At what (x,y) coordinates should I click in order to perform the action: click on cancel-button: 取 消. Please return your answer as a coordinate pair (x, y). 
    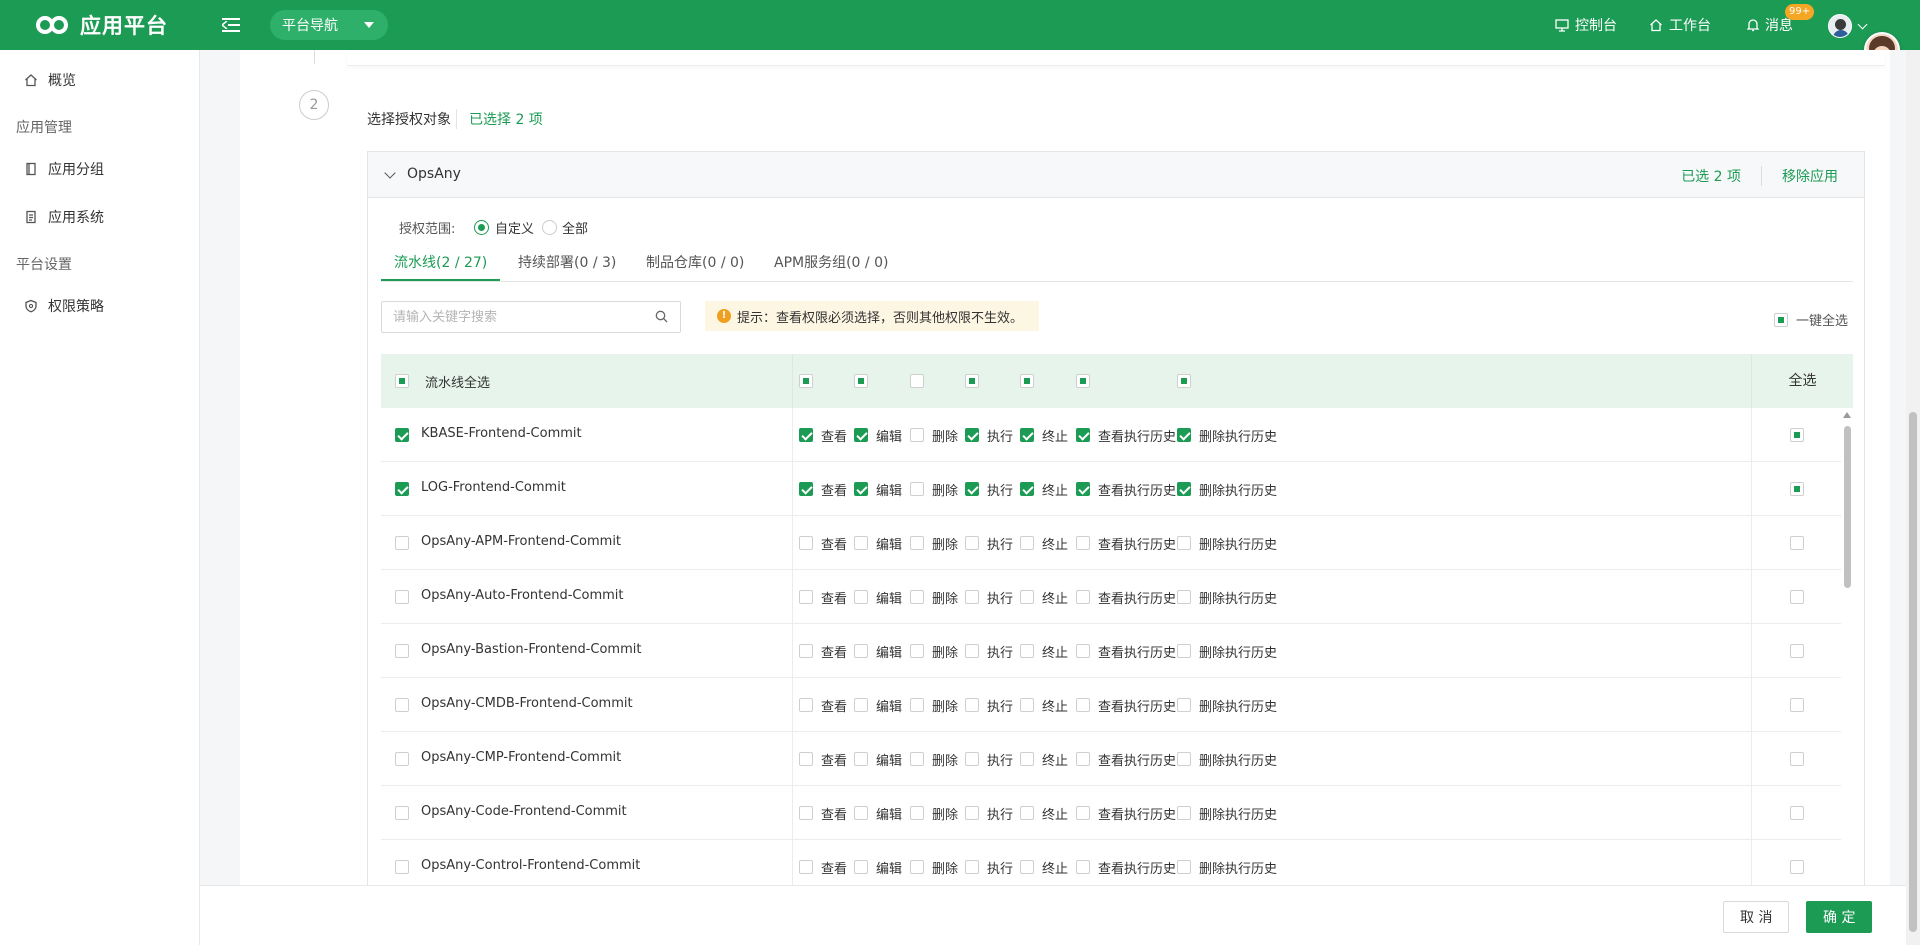
    Looking at the image, I should click on (1756, 917).